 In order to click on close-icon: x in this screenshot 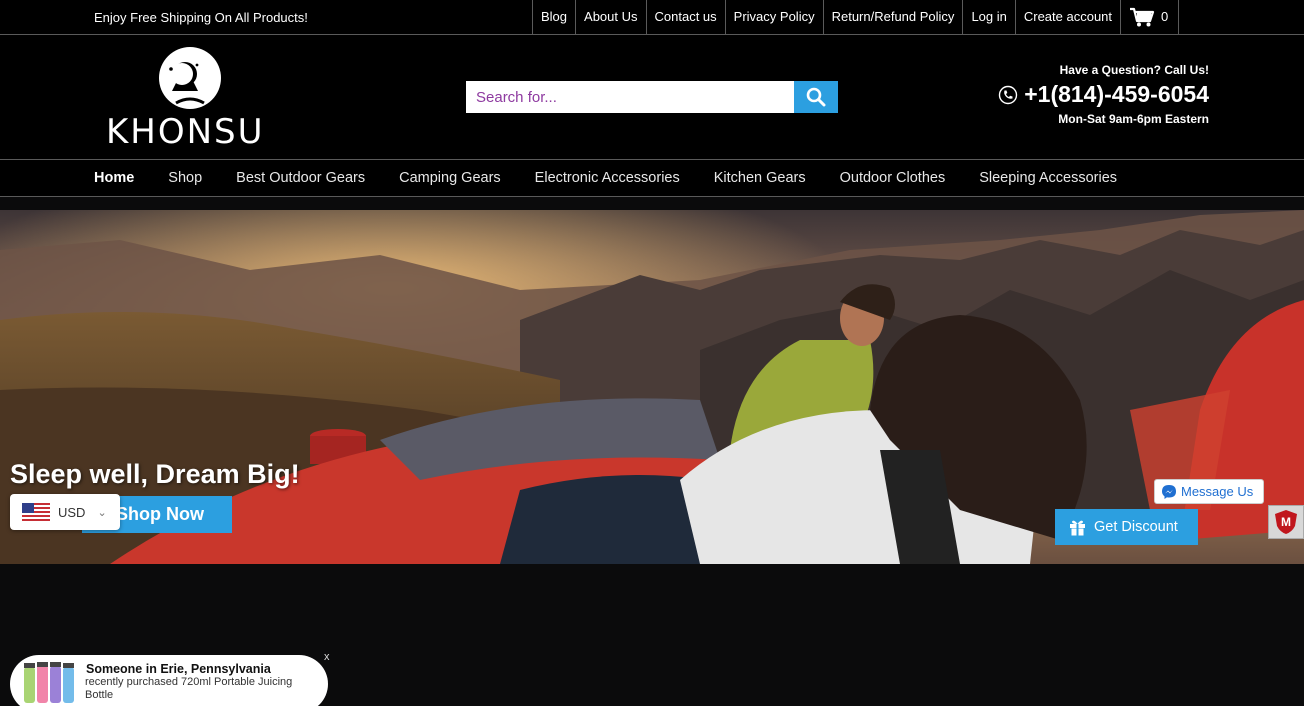, I will do `click(327, 657)`.